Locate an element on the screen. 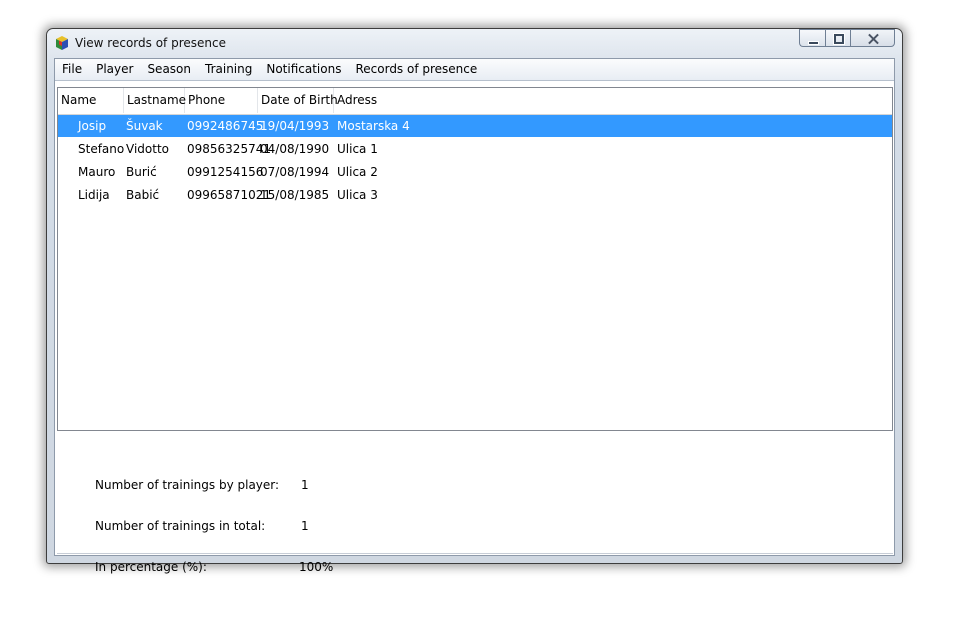  window-title: View records of presence is located at coordinates (150, 43).